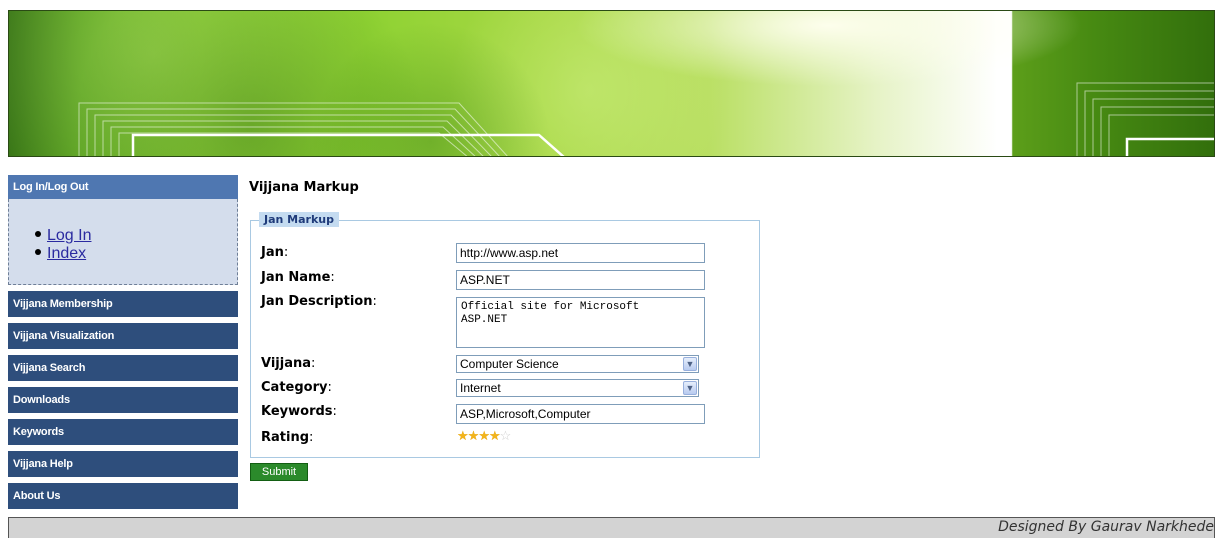 The height and width of the screenshot is (538, 1221). Describe the element at coordinates (123, 464) in the screenshot. I see `nav-item-vijjana-help: Vijjana Help` at that location.